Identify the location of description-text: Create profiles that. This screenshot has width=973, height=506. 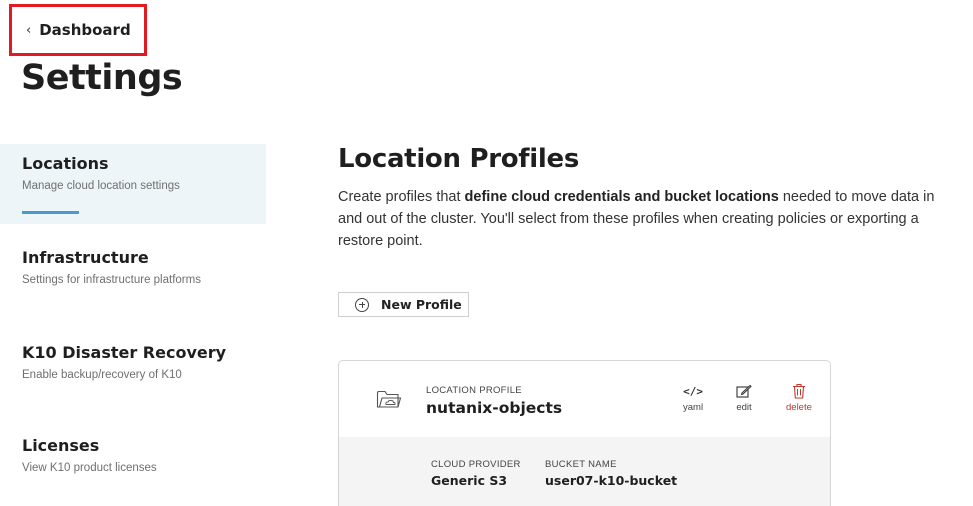
(401, 197).